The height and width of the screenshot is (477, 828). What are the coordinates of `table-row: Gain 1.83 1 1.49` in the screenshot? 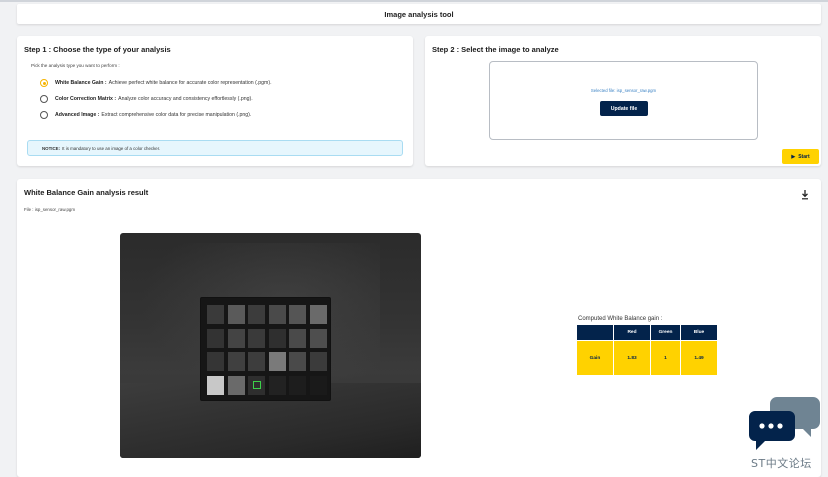 It's located at (647, 358).